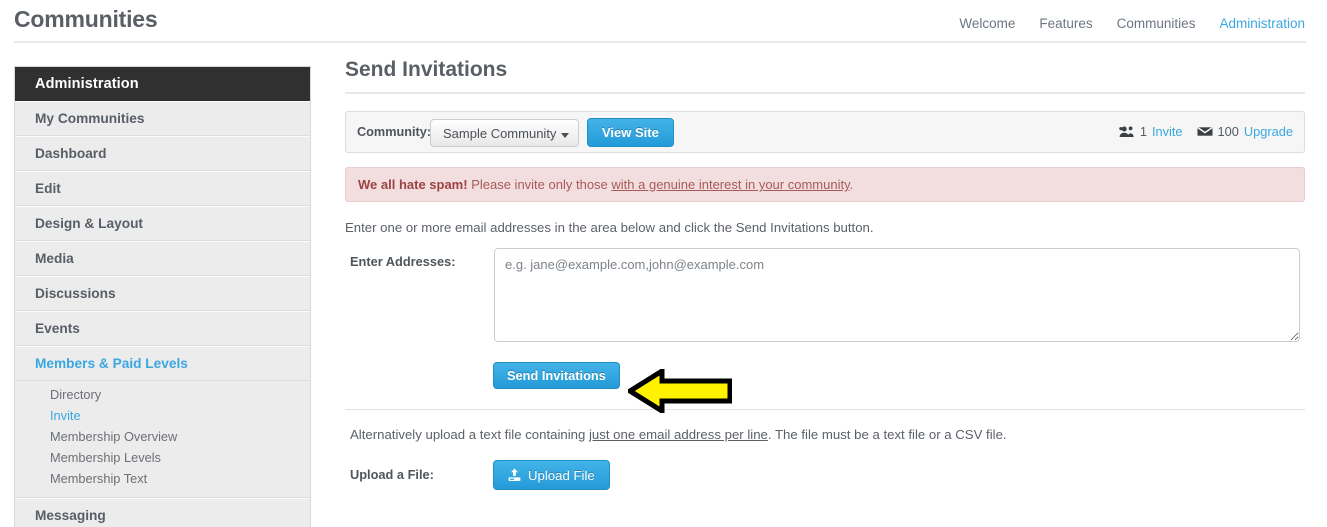  I want to click on sidebar-item-edit: Edit, so click(162, 188).